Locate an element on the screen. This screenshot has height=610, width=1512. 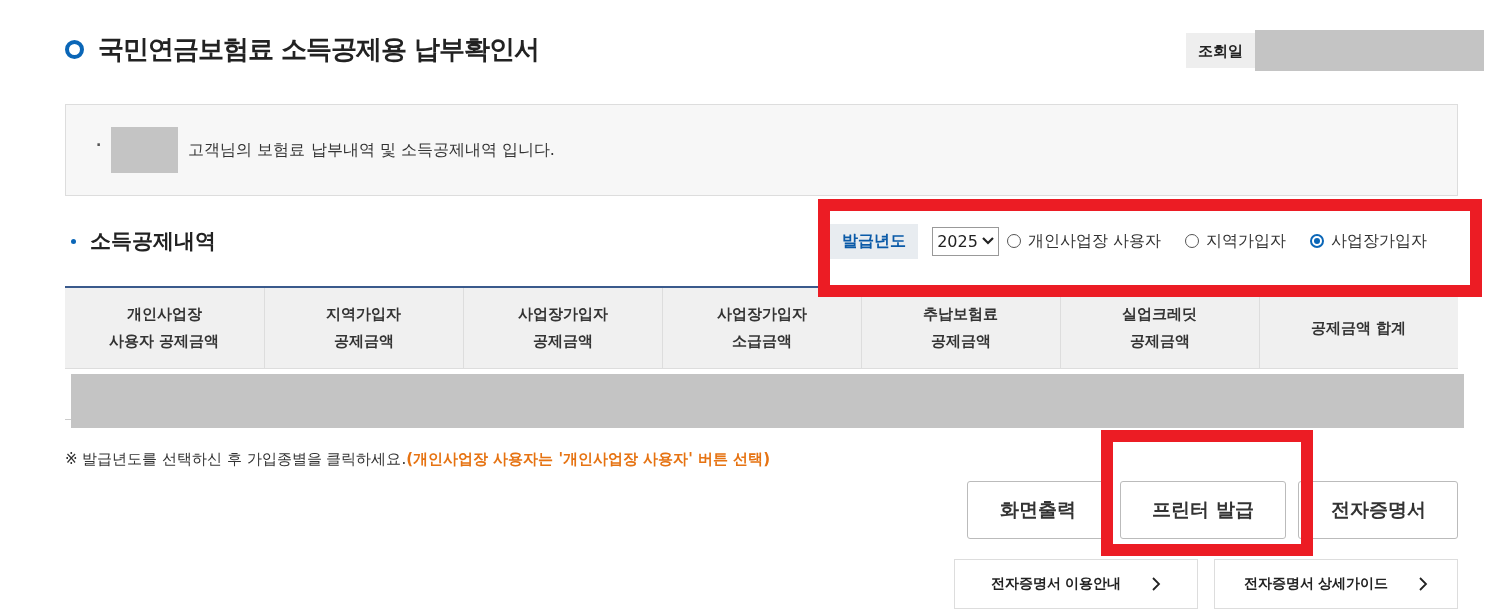
bullet-icon is located at coordinates (73, 241).